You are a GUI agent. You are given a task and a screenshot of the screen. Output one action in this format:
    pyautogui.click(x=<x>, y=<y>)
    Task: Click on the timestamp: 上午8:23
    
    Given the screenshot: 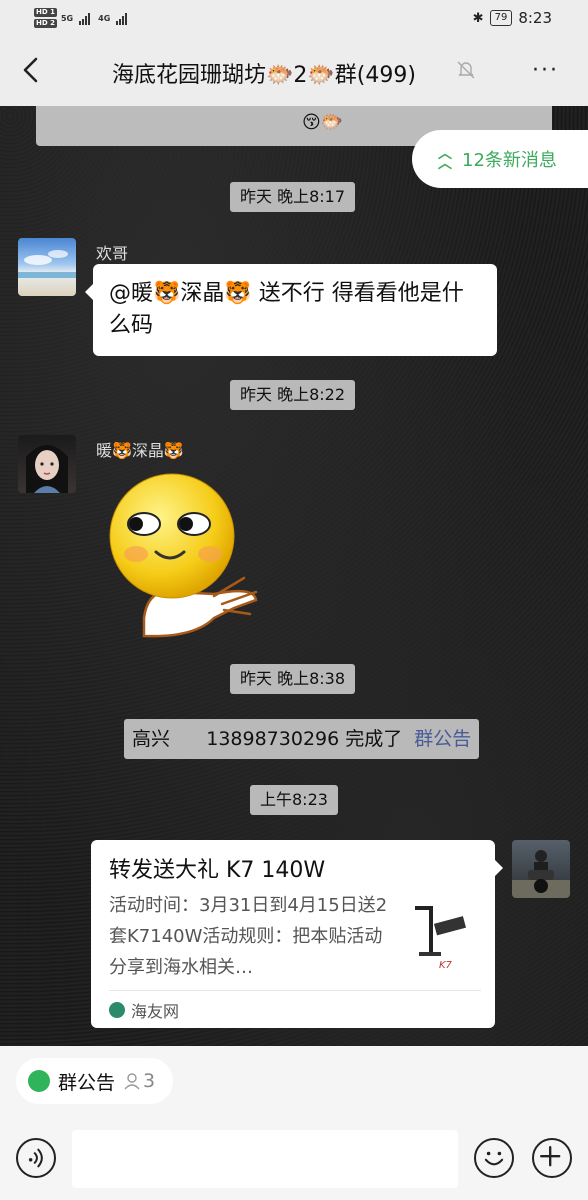 What is the action you would take?
    pyautogui.click(x=294, y=800)
    